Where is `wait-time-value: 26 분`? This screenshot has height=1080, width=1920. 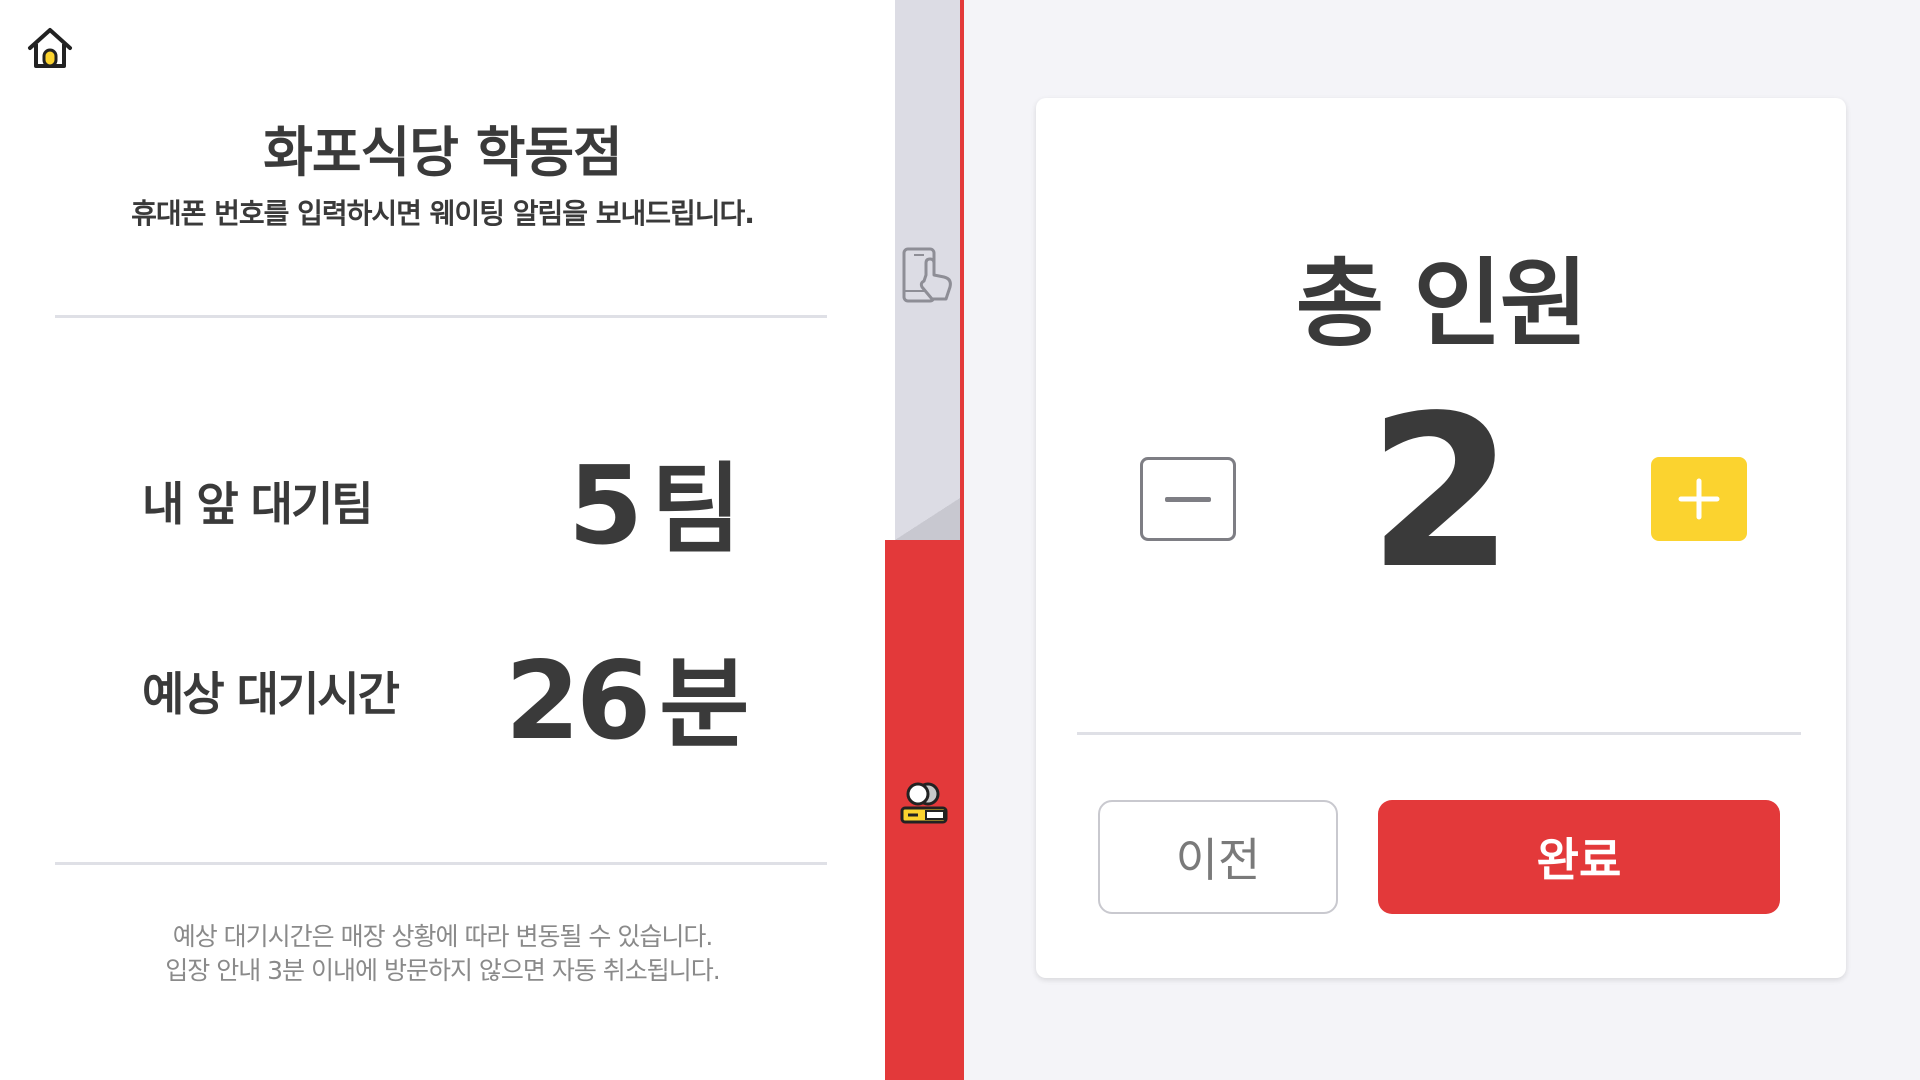
wait-time-value: 26 분 is located at coordinates (627, 696).